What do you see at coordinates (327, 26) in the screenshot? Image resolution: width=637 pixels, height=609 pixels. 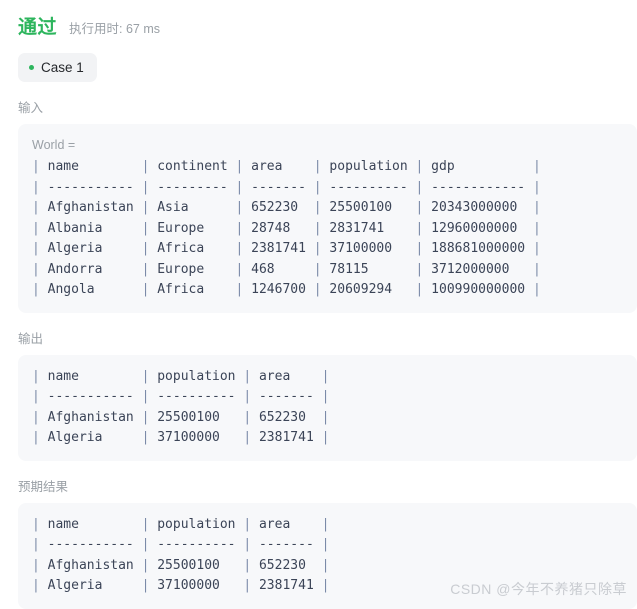 I see `status-header: 通过 执行用时: 67 ms` at bounding box center [327, 26].